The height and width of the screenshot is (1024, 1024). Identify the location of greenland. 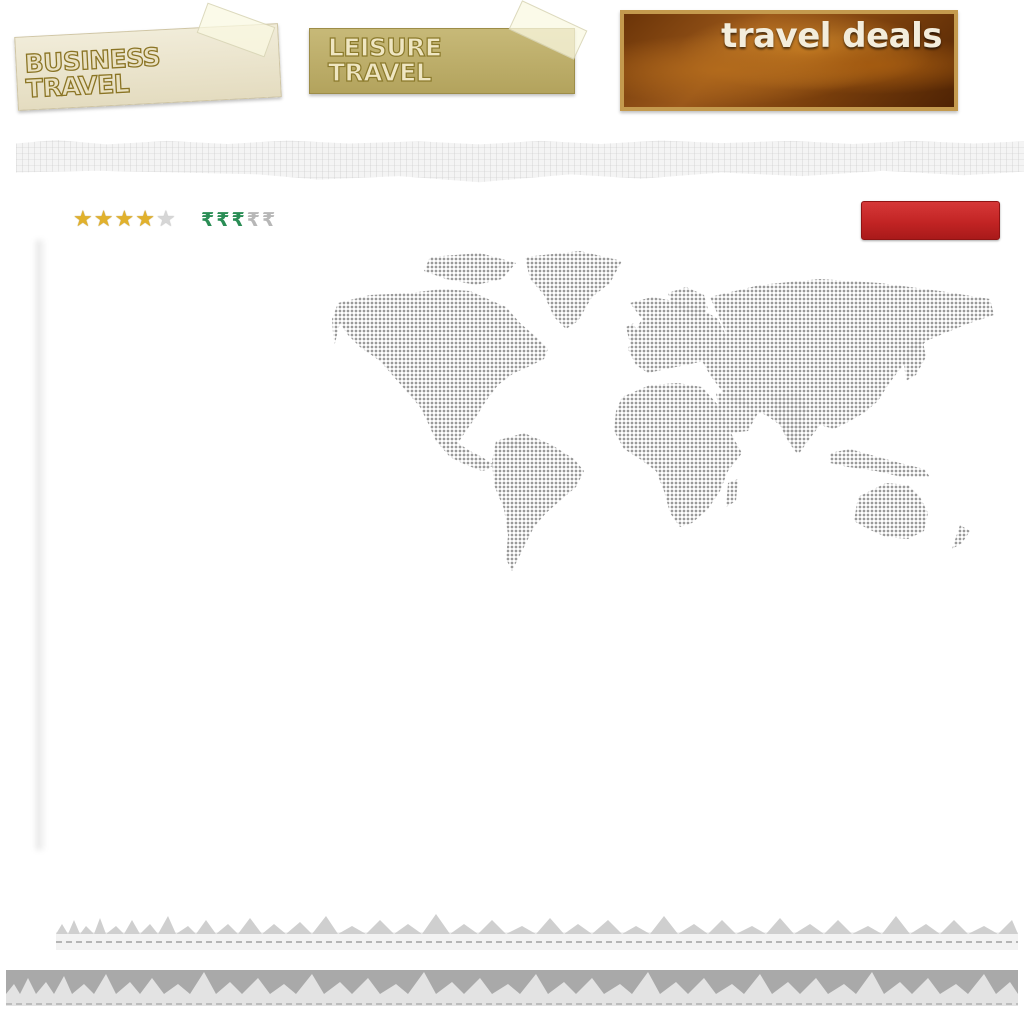
(573, 290).